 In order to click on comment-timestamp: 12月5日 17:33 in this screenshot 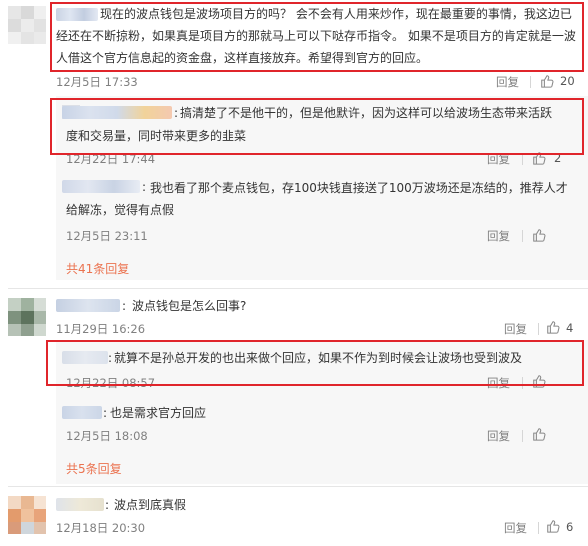, I will do `click(97, 82)`.